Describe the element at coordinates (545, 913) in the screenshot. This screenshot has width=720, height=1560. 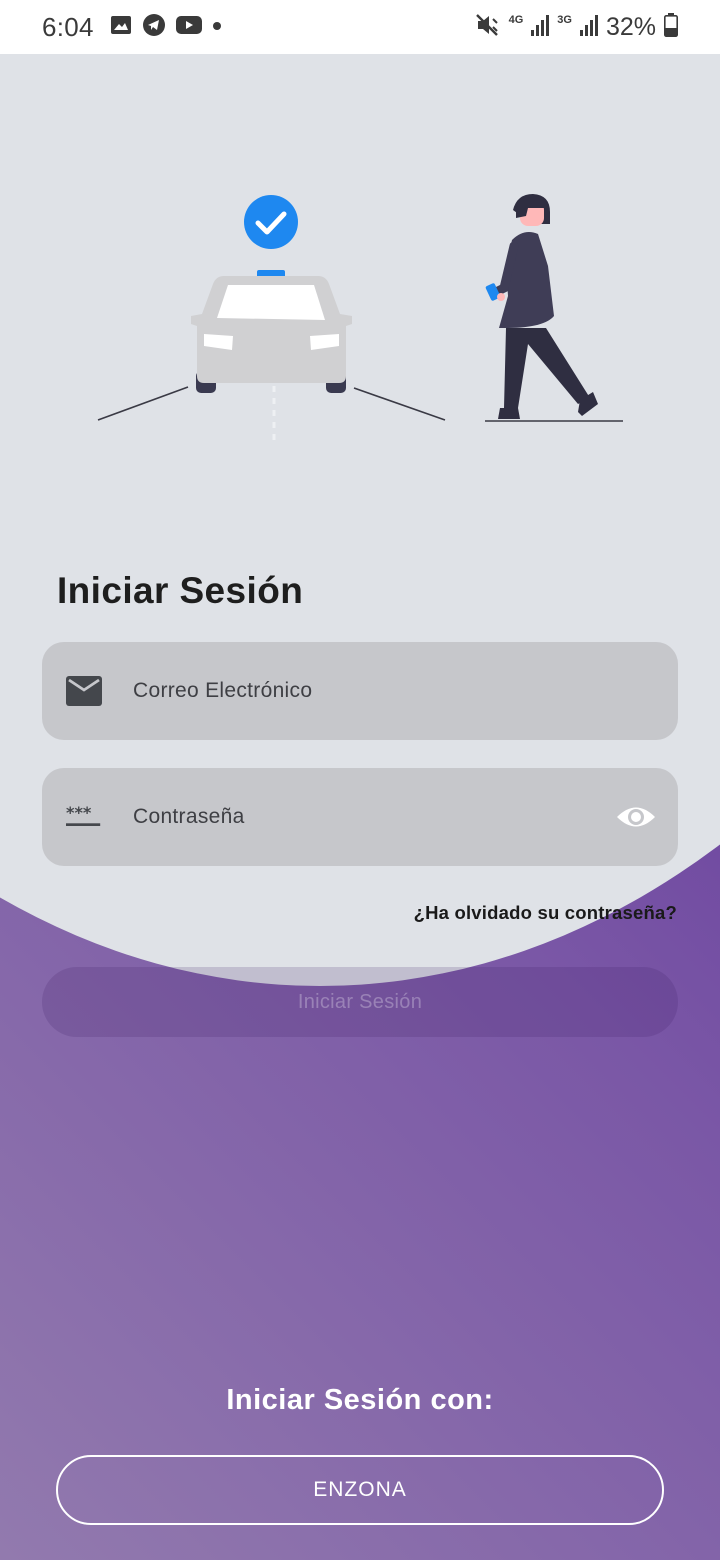
I see `forgot-password-link: ¿Ha olvidado su contraseña?` at that location.